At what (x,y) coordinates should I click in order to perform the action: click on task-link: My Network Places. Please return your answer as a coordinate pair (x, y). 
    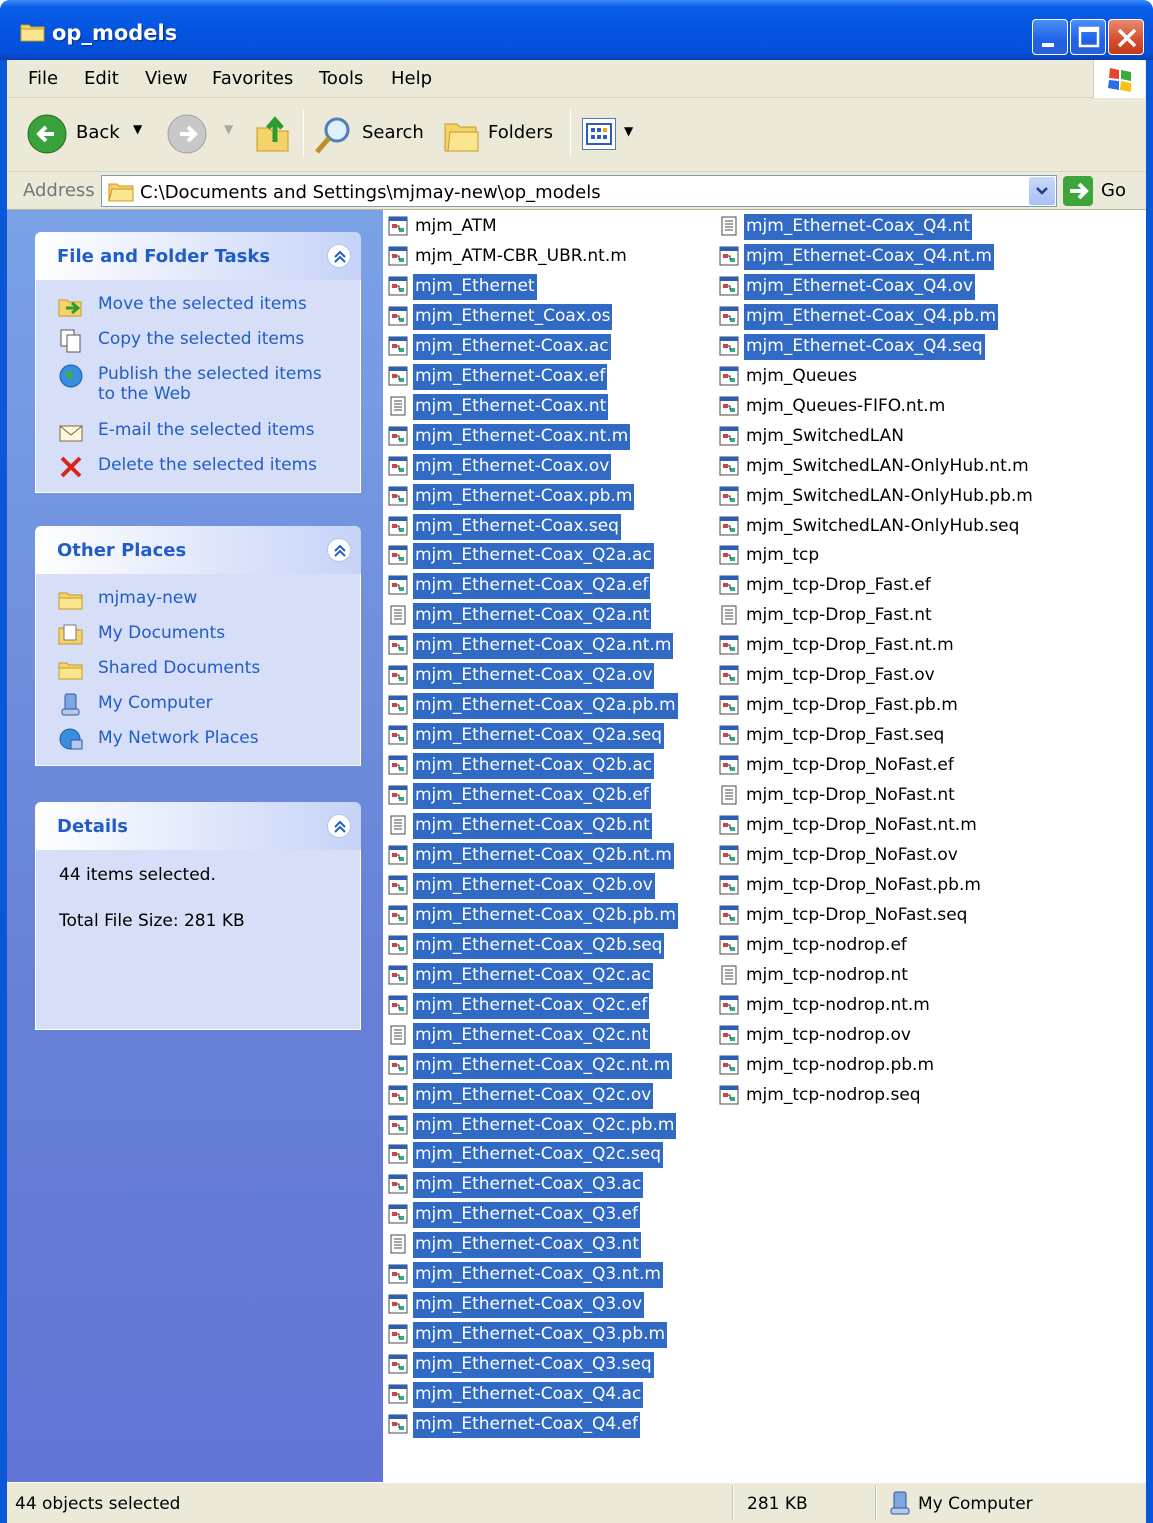
    Looking at the image, I should click on (198, 739).